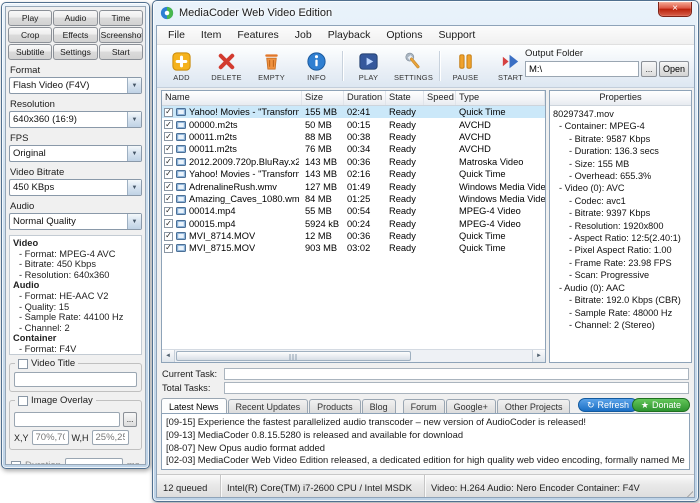 This screenshot has height=503, width=700. I want to click on audio-dropdown: Normal Quality ▼, so click(75, 221).